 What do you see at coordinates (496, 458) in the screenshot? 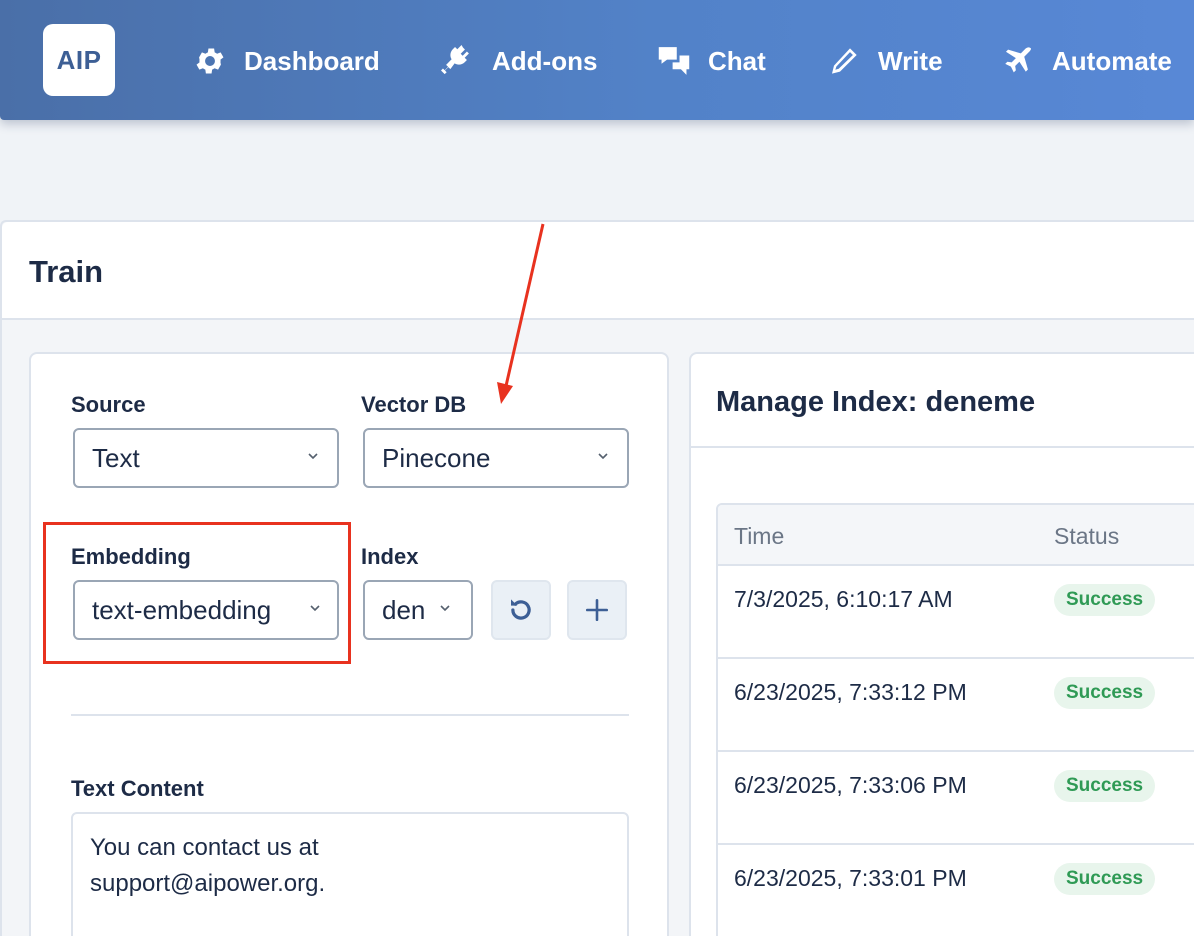
I see `vectordb-select: Pinecone` at bounding box center [496, 458].